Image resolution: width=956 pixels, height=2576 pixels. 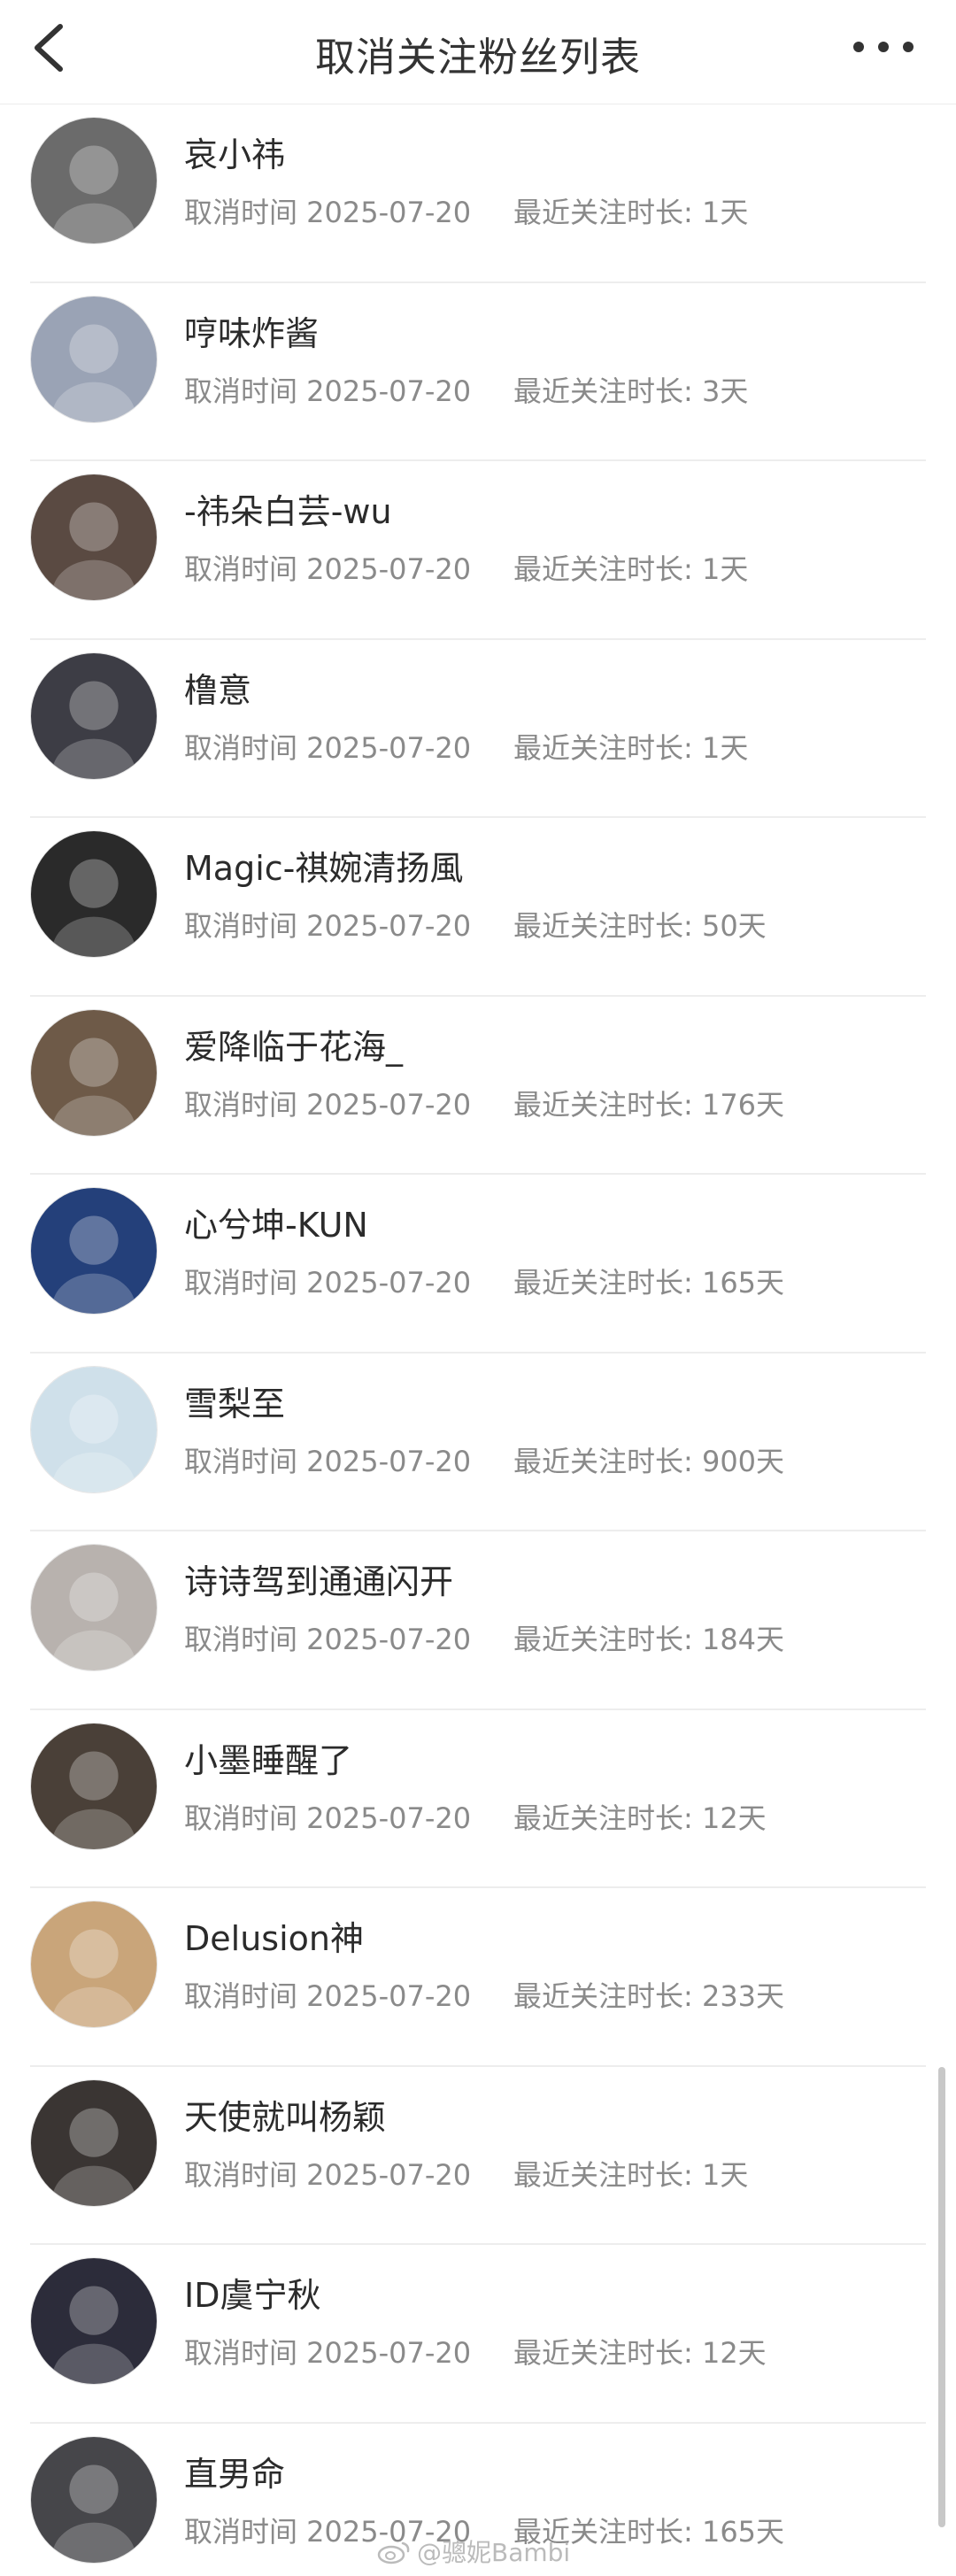 What do you see at coordinates (640, 926) in the screenshot?
I see `follow-duration: 最近关注时长: 50天` at bounding box center [640, 926].